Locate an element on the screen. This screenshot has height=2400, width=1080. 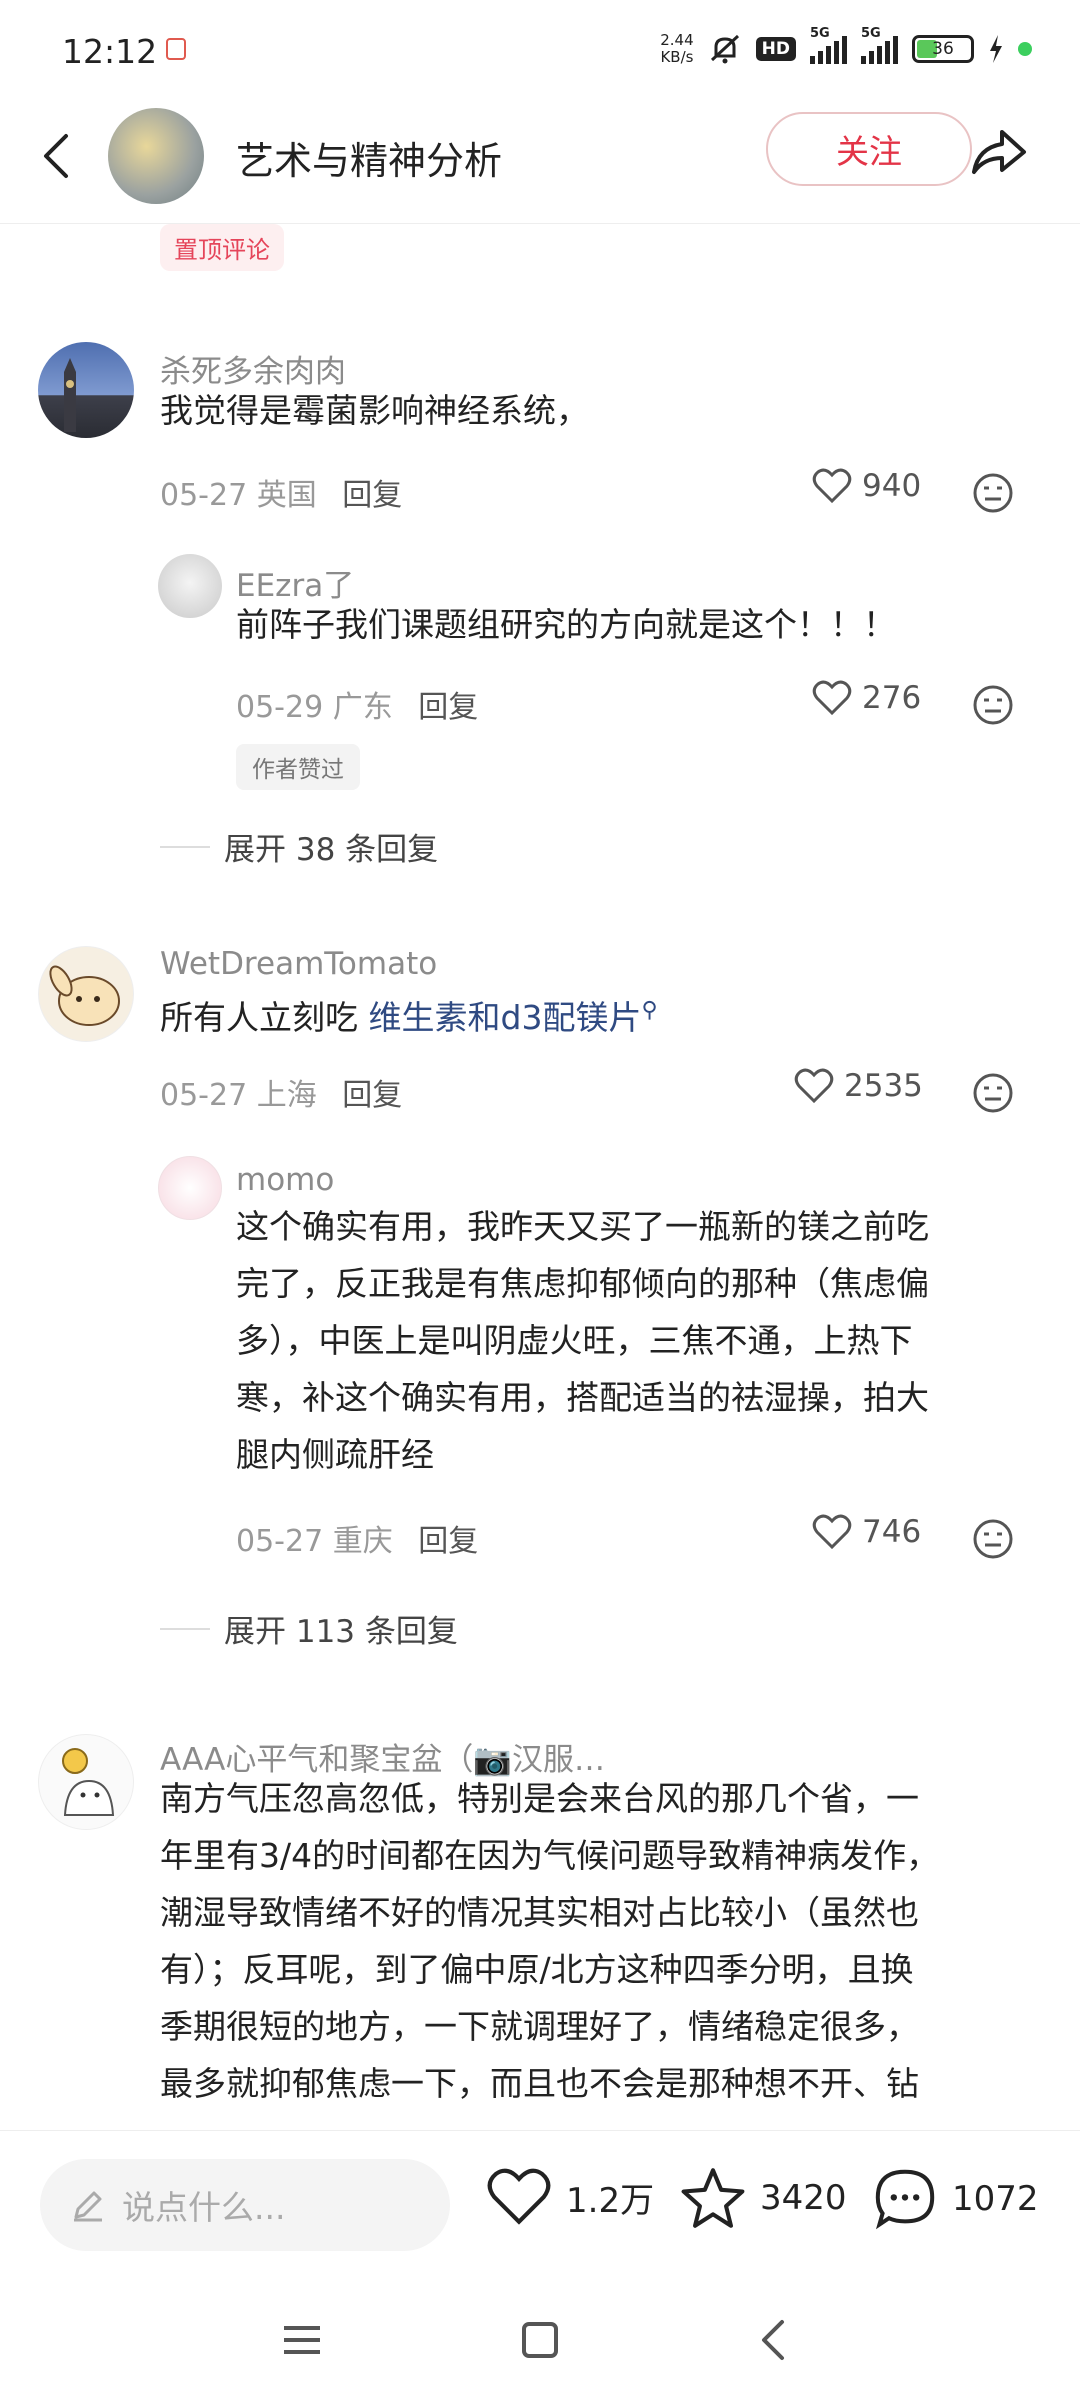
author-liked-badge: 作者赞过 is located at coordinates (298, 767).